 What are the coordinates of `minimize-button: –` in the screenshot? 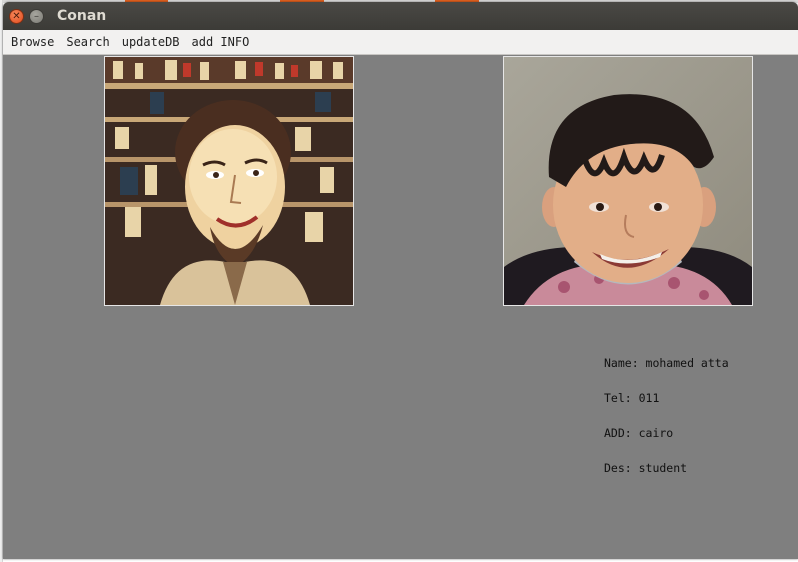 It's located at (36, 16).